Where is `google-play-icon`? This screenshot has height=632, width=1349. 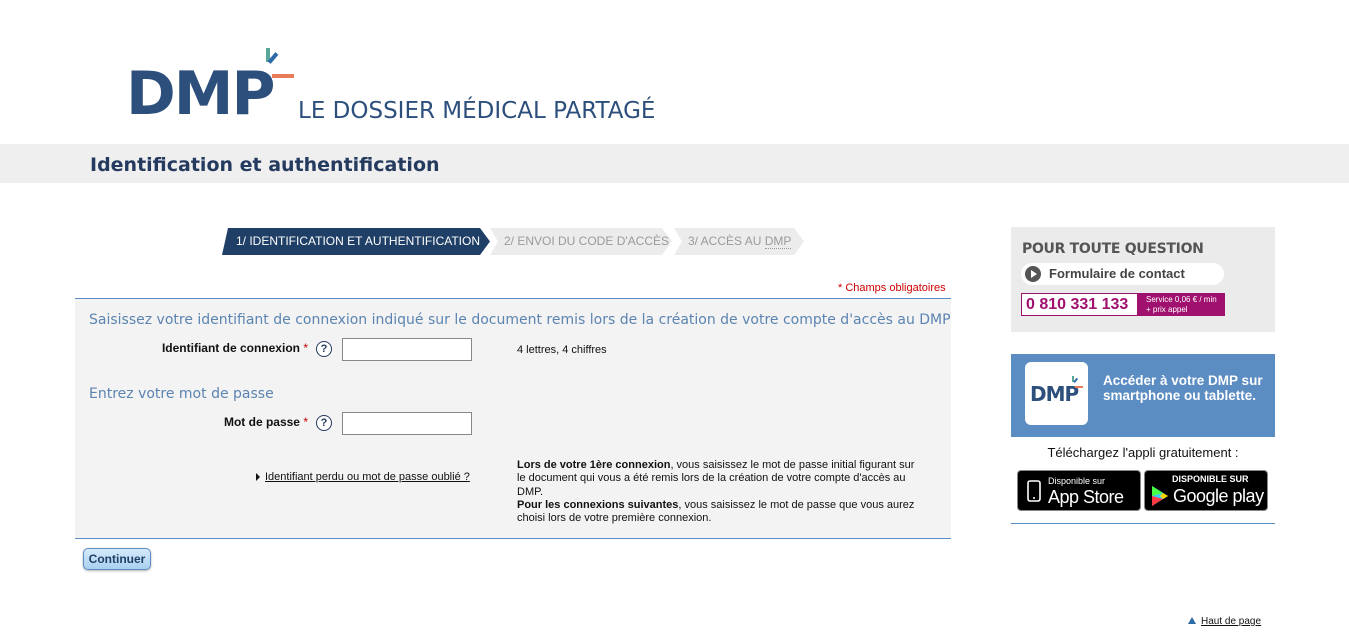
google-play-icon is located at coordinates (1160, 496).